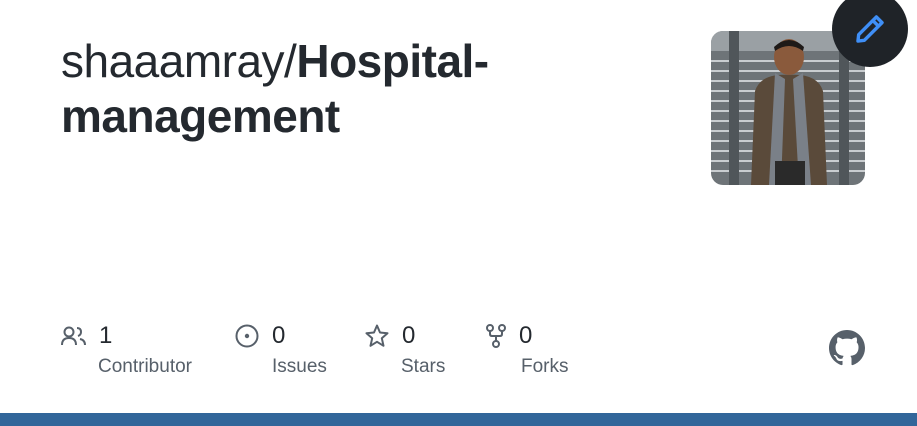 The image size is (917, 426). I want to click on contributors-count: 1, so click(106, 335).